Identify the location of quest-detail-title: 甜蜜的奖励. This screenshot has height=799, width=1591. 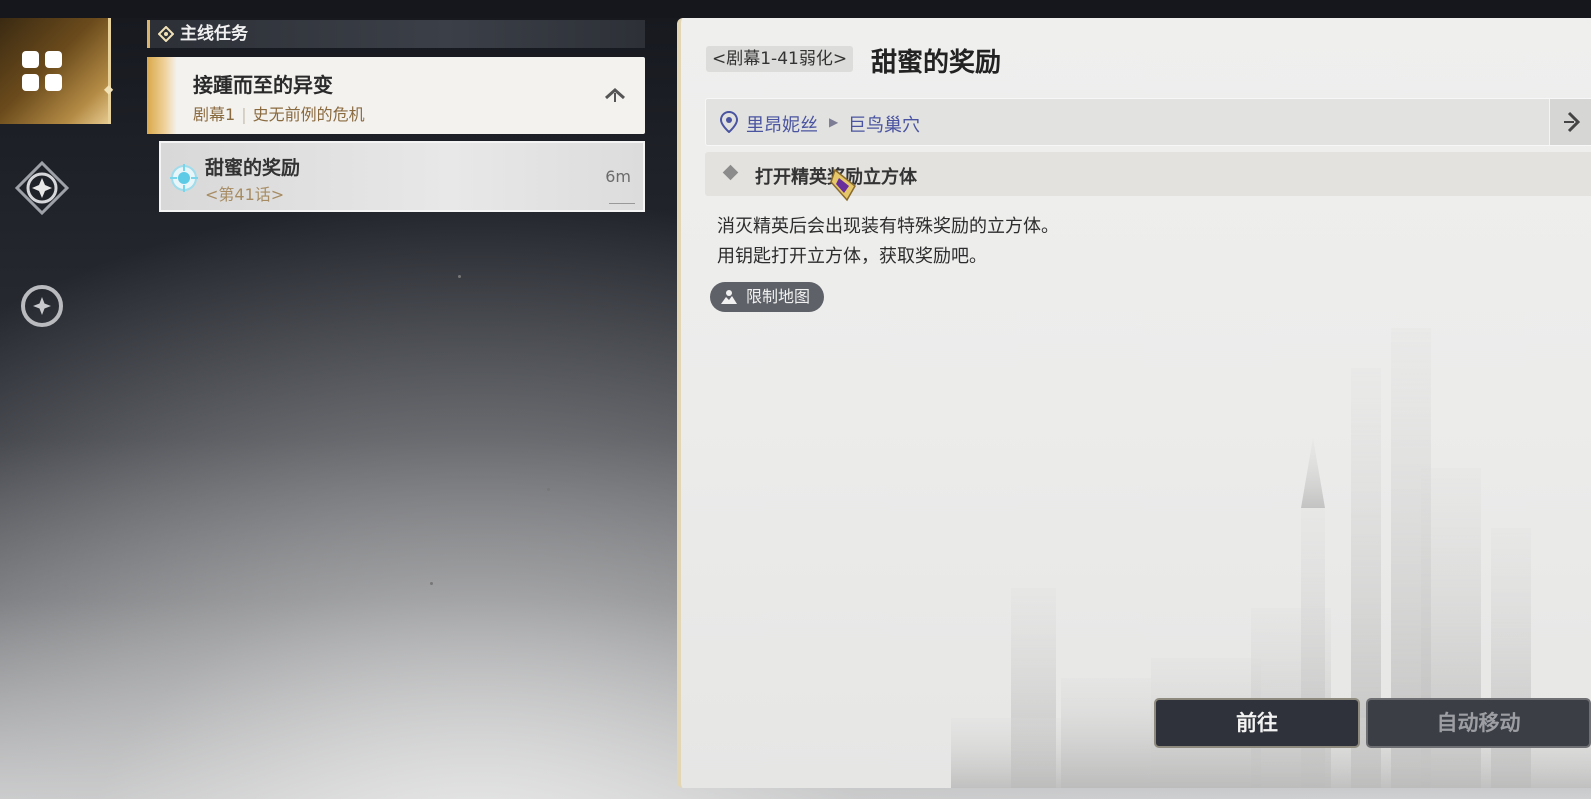
(936, 63).